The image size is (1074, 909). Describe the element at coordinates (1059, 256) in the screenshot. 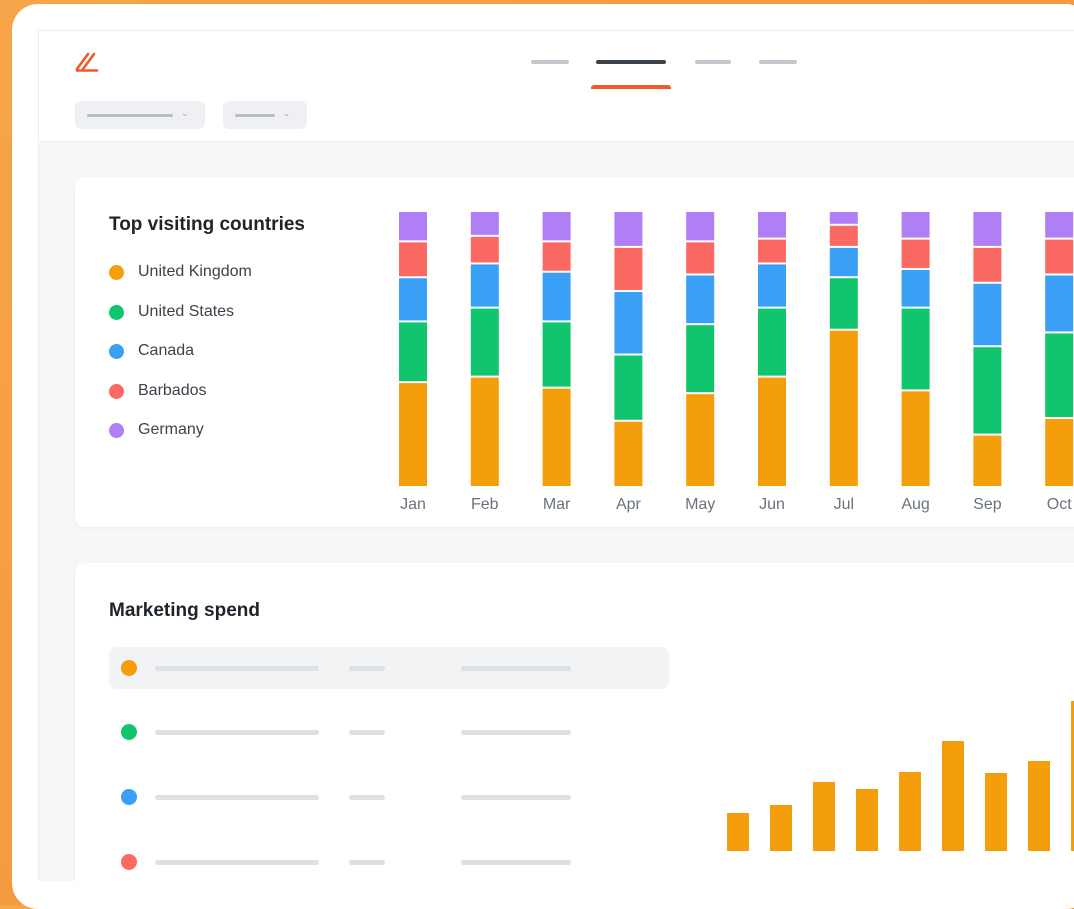

I see `bar-segment-oct-barbados` at that location.